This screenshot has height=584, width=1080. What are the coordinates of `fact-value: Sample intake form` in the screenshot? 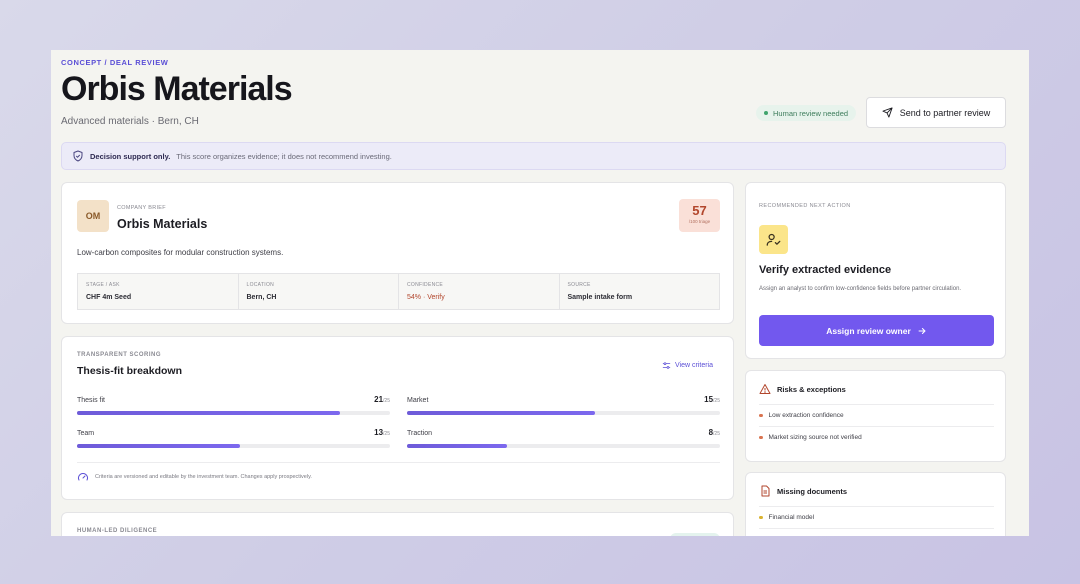 It's located at (600, 297).